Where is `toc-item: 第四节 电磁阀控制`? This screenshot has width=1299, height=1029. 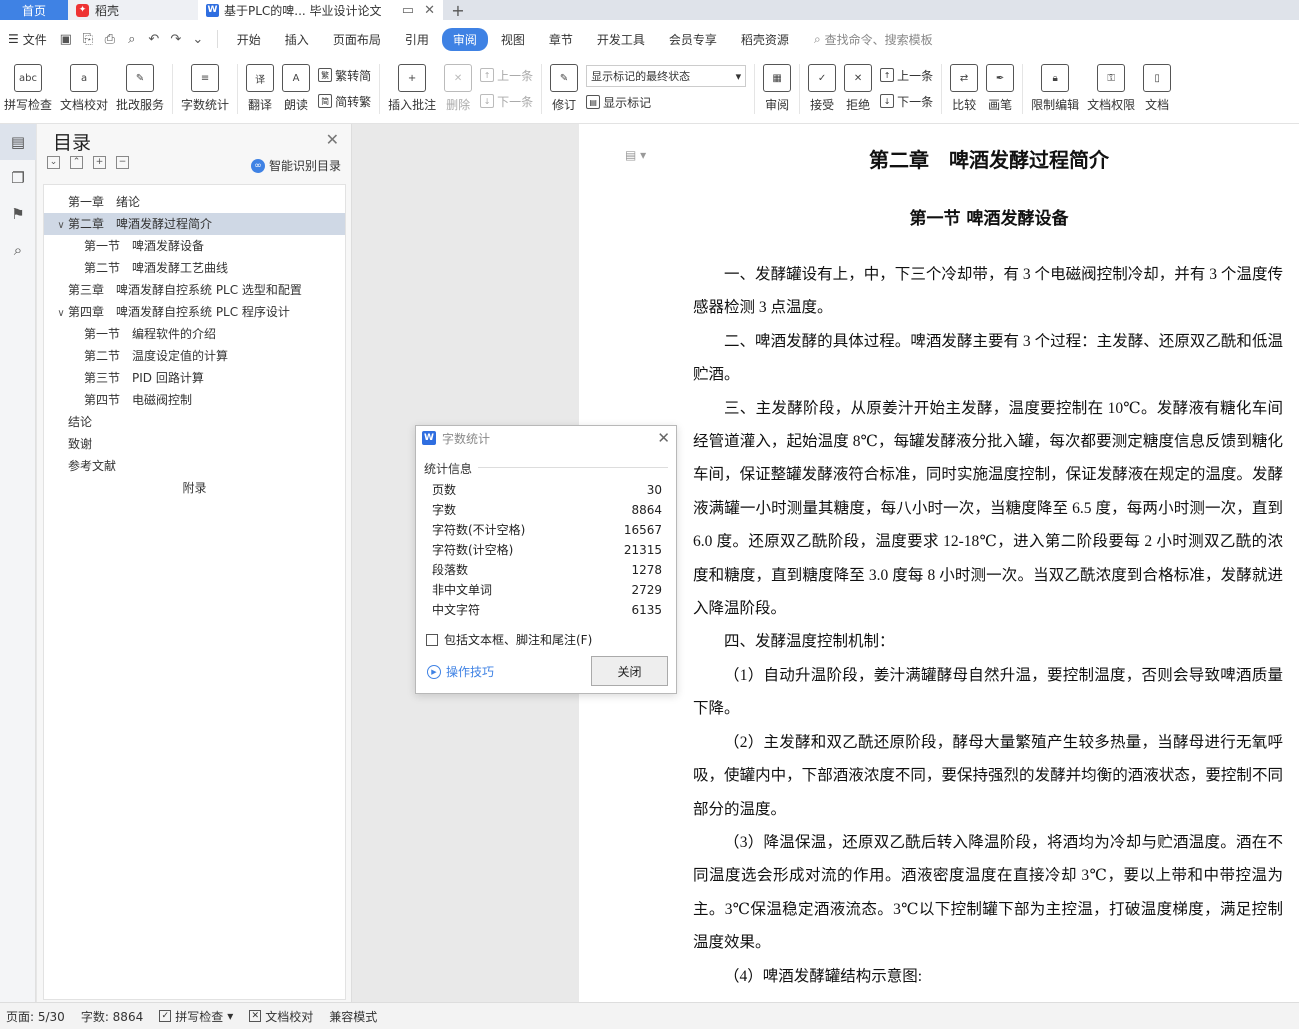 toc-item: 第四节 电磁阀控制 is located at coordinates (194, 400).